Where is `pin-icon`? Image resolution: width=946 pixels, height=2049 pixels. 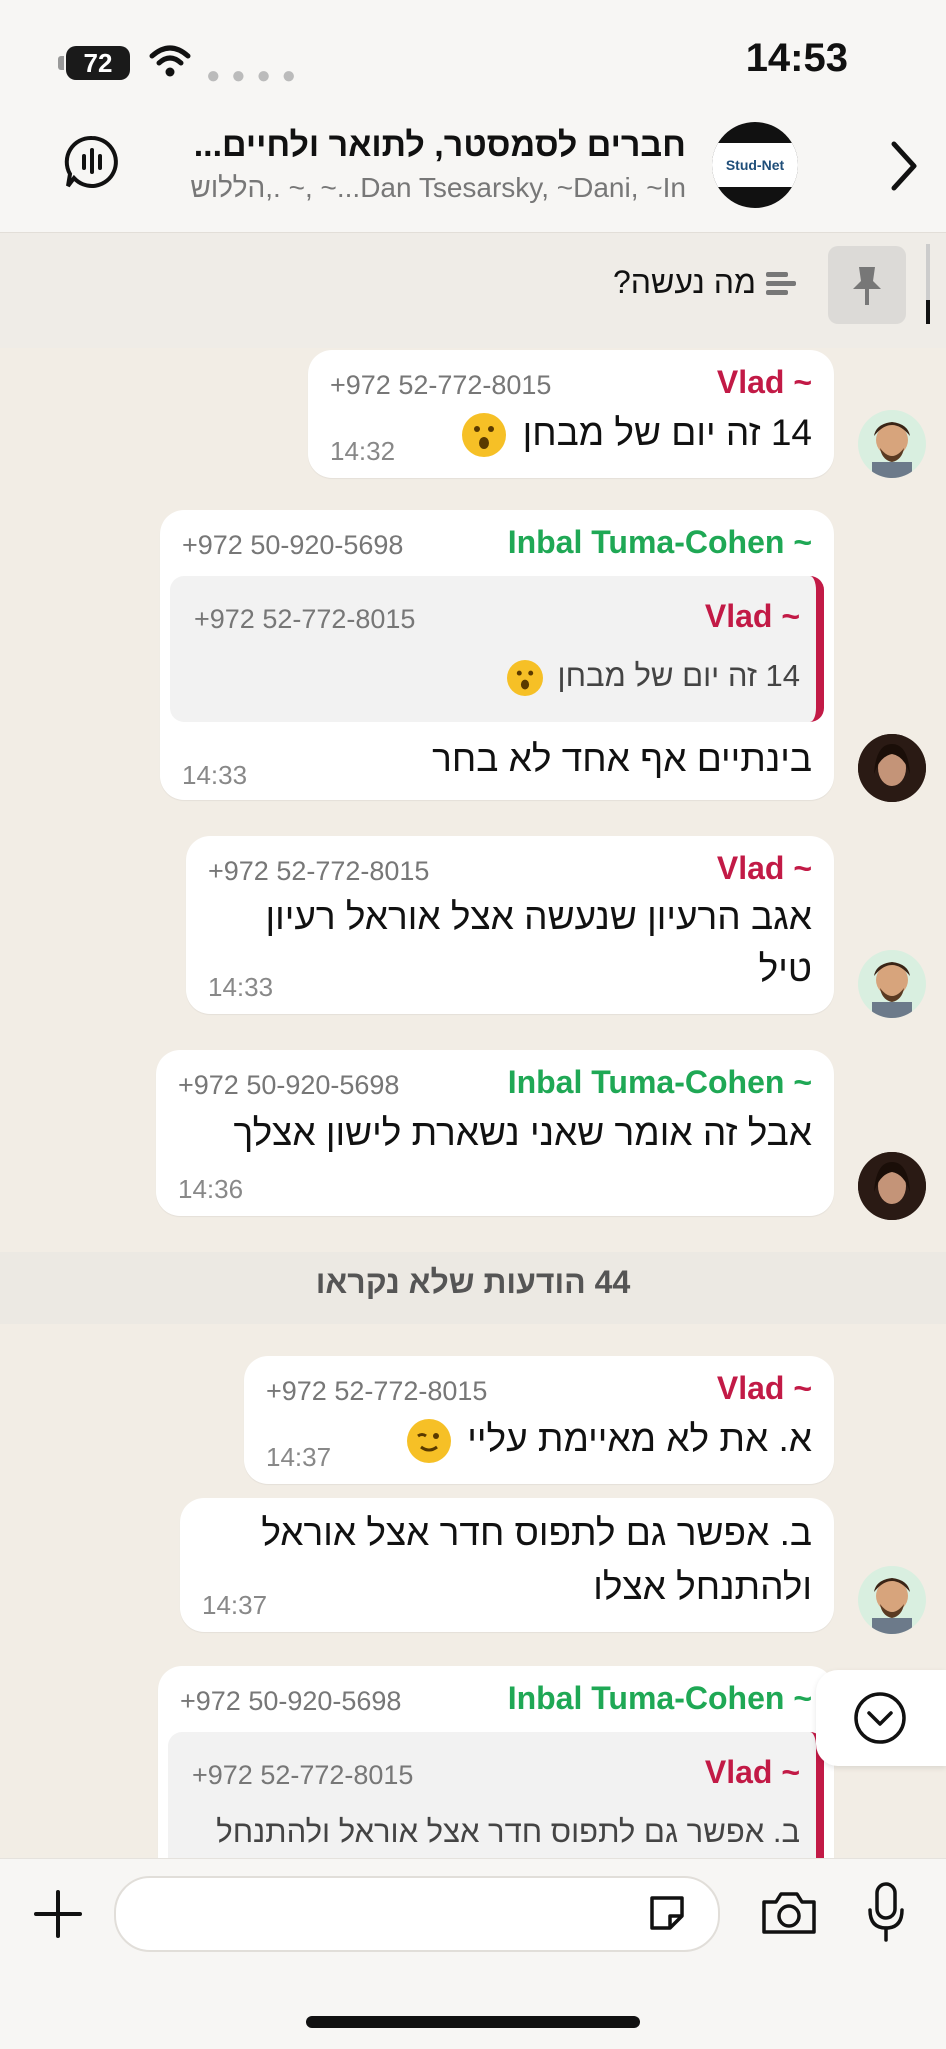 pin-icon is located at coordinates (867, 286).